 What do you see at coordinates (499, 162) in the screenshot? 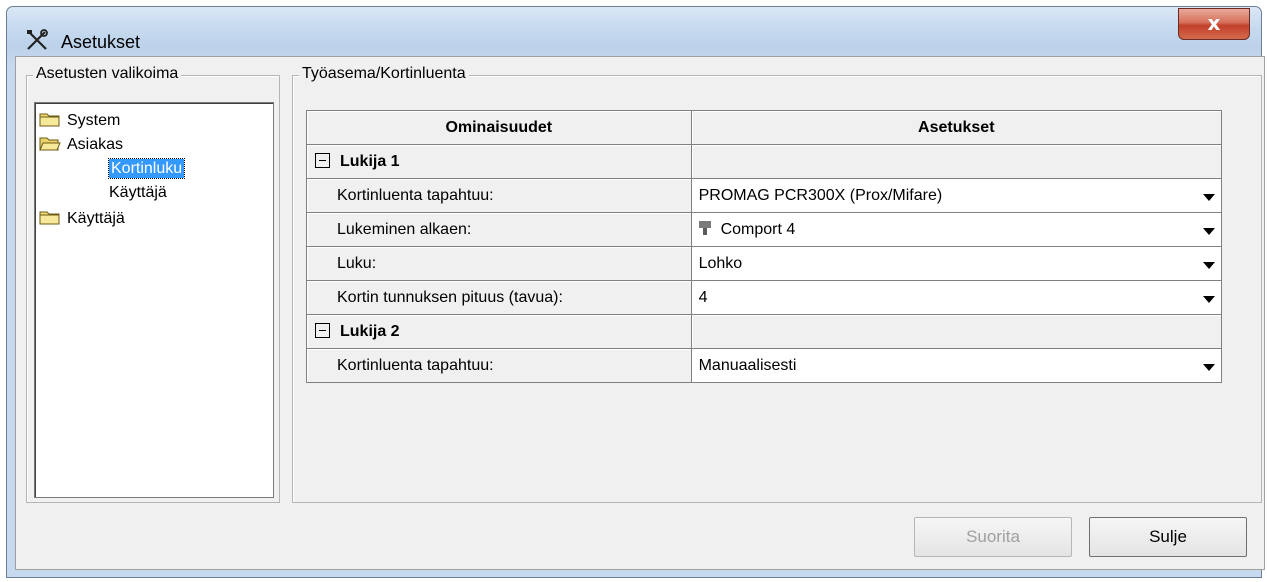
I see `category-cell: Lukija 1` at bounding box center [499, 162].